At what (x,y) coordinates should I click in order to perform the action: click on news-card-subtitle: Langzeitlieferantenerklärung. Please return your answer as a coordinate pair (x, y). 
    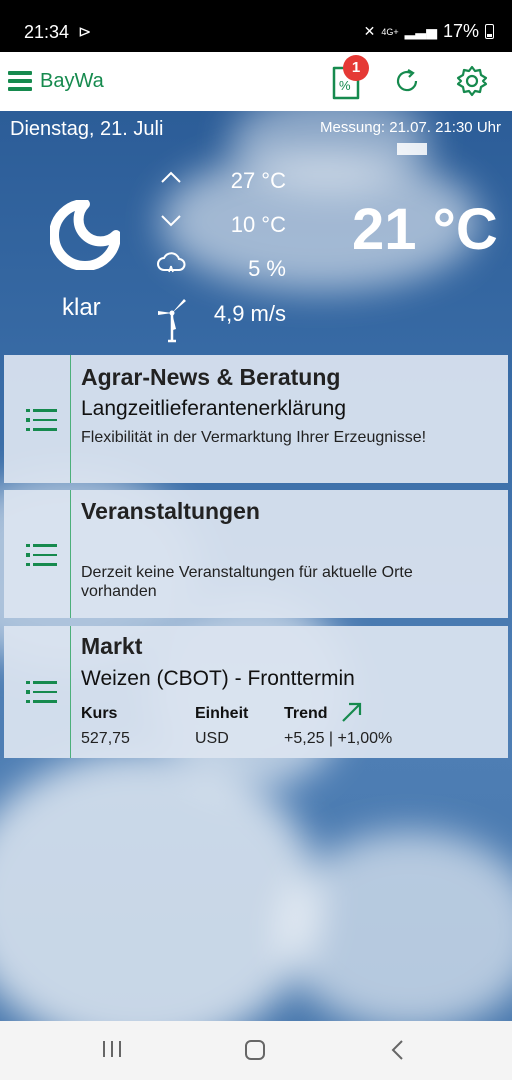
    Looking at the image, I should click on (214, 408).